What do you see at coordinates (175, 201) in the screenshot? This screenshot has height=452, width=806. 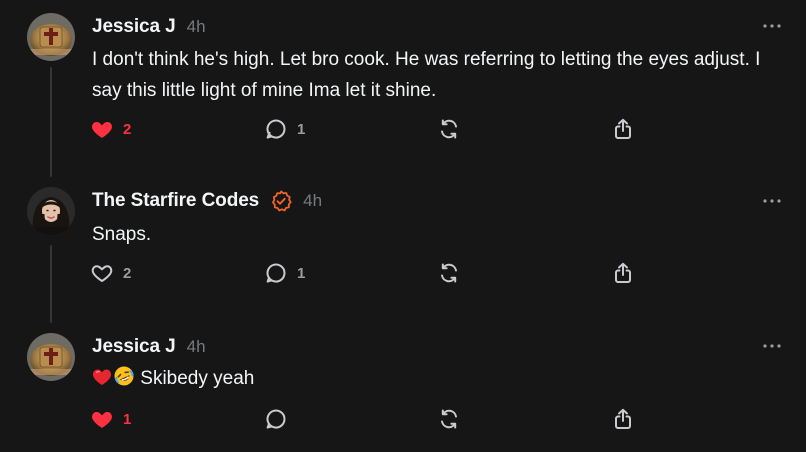 I see `username: The Starfire Codes` at bounding box center [175, 201].